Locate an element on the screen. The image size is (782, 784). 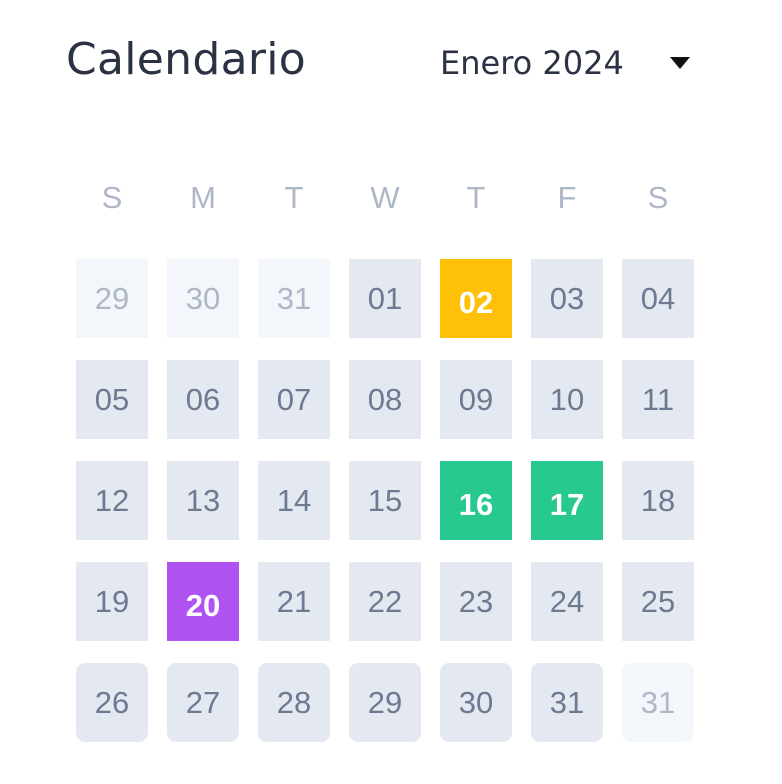
day-cell: 18 is located at coordinates (658, 500).